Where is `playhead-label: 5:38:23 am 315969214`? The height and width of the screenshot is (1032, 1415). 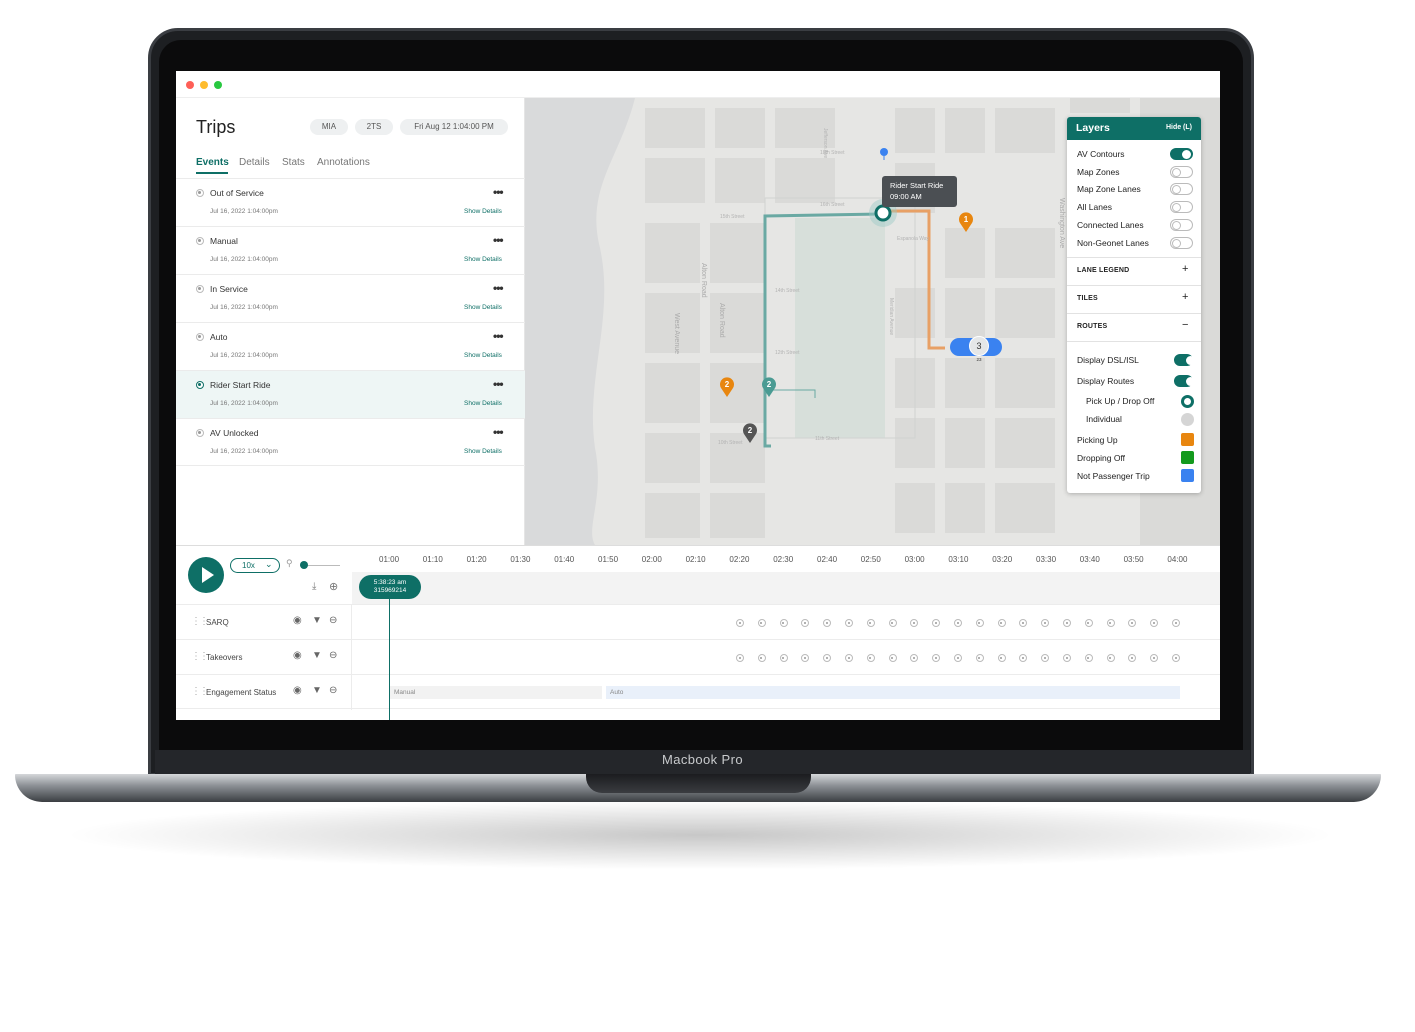 playhead-label: 5:38:23 am 315969214 is located at coordinates (390, 587).